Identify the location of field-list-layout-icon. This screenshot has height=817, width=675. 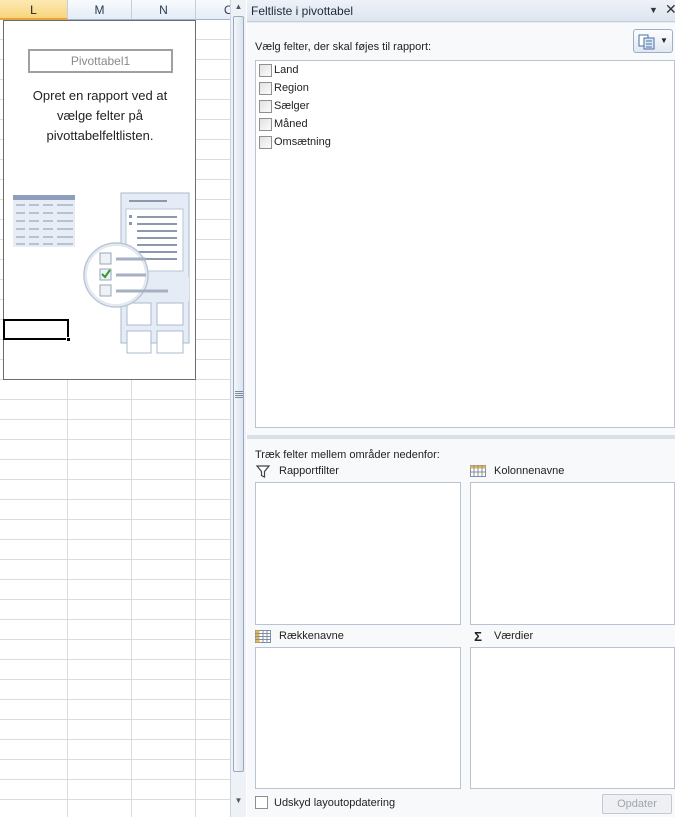
(646, 42).